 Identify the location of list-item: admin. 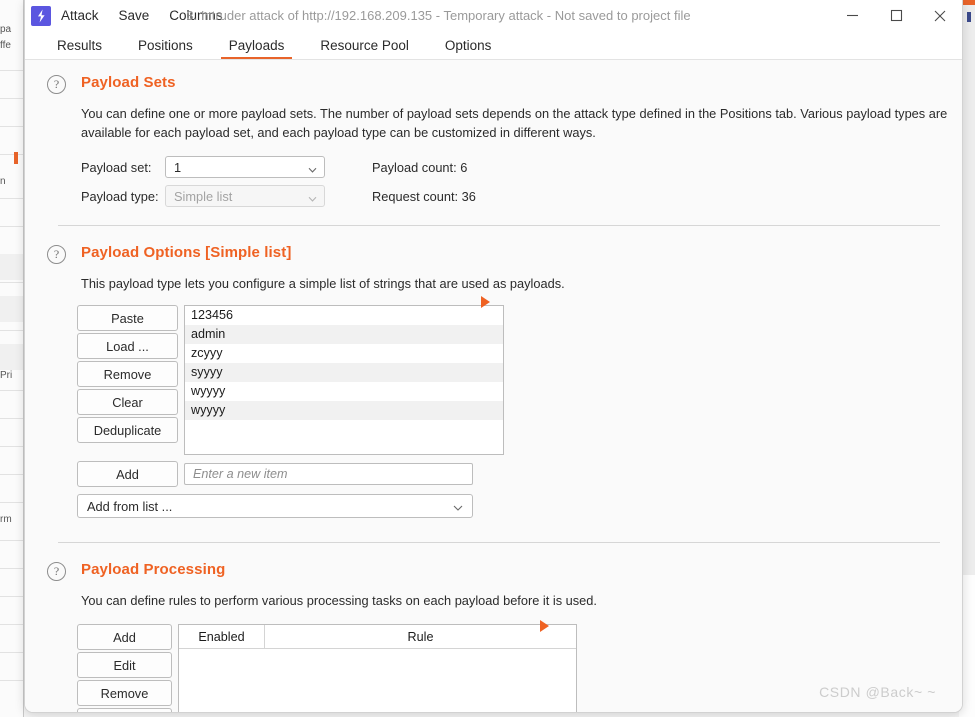
(344, 334).